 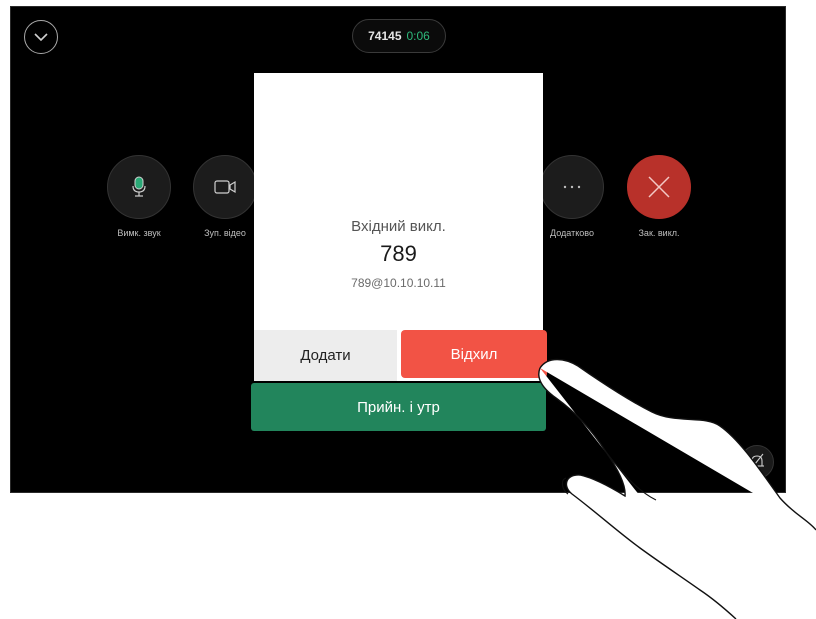 I want to click on close-x-icon, so click(x=659, y=187).